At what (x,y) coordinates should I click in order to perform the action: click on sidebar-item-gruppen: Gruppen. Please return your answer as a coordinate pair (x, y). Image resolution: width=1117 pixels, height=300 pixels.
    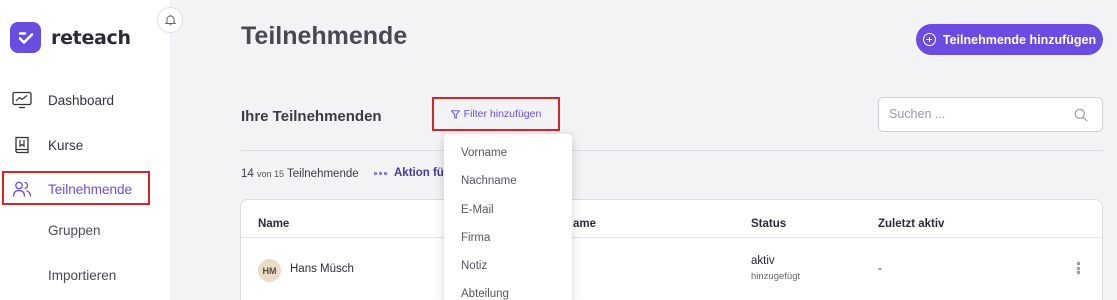
    Looking at the image, I should click on (85, 230).